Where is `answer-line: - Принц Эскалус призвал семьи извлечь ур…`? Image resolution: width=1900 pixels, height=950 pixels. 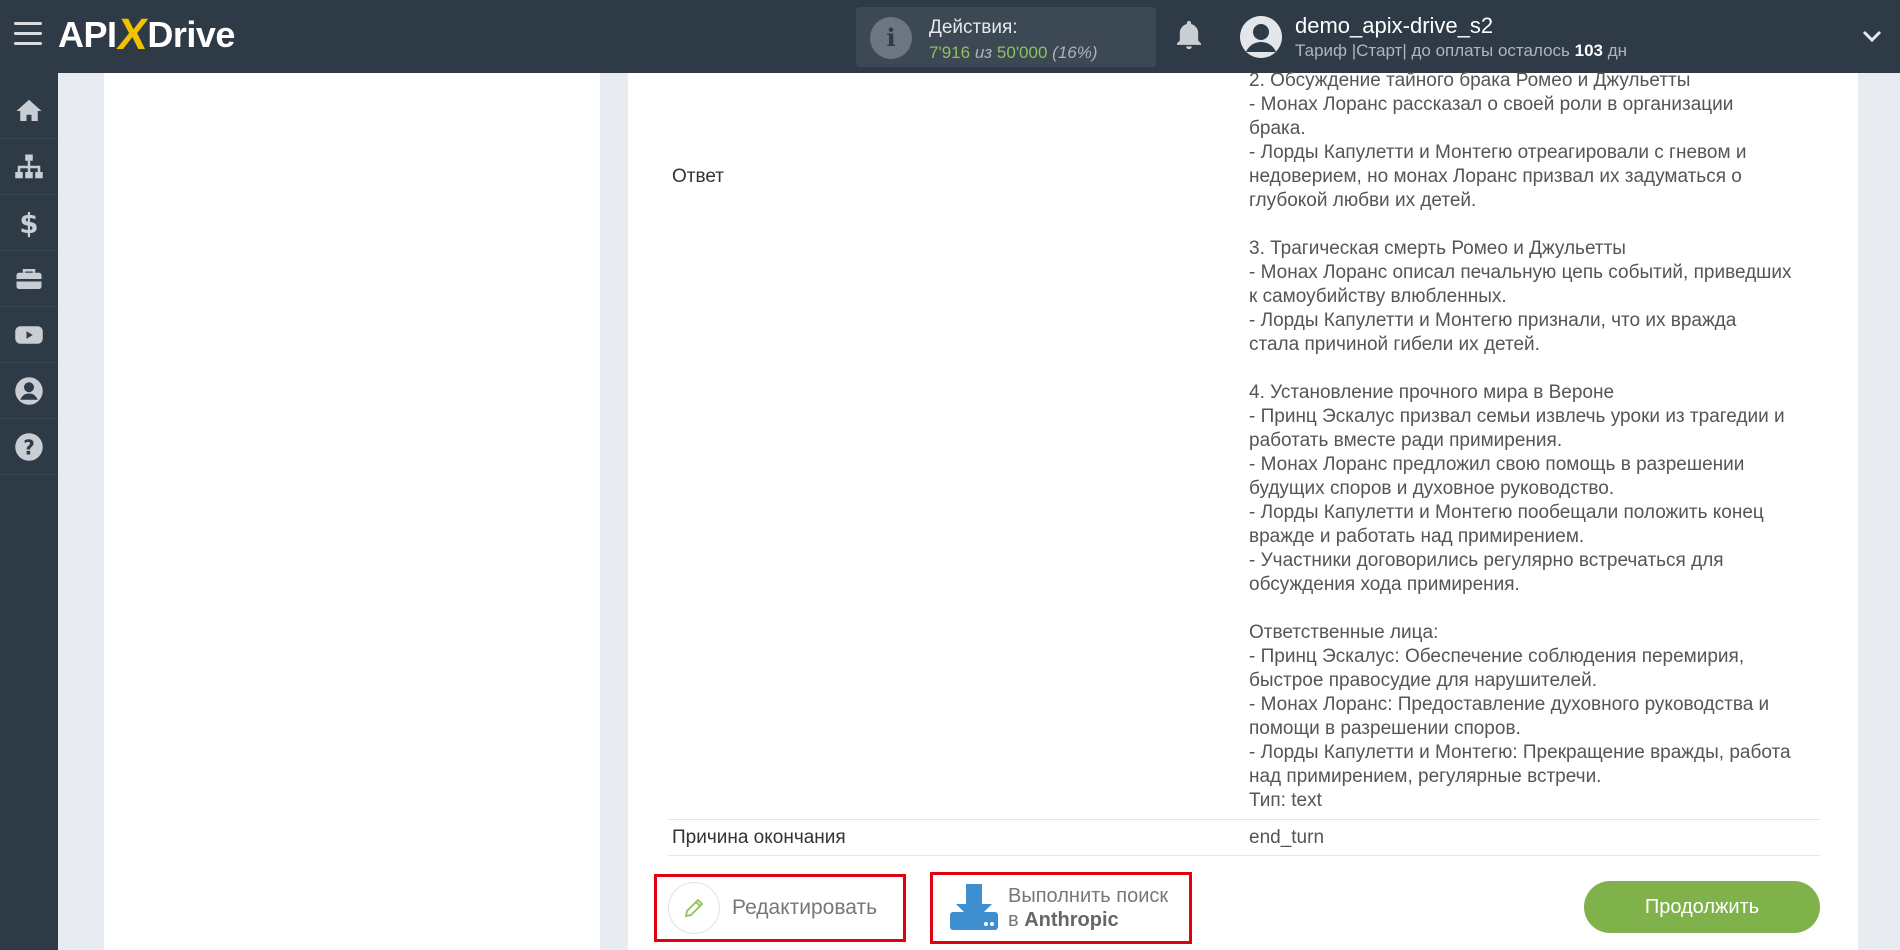 answer-line: - Принц Эскалус призвал семьи извлечь ур… is located at coordinates (1517, 416).